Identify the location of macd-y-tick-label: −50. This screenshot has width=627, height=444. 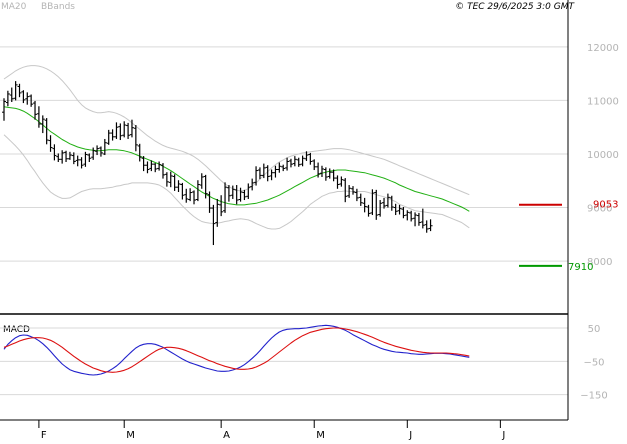
(593, 362).